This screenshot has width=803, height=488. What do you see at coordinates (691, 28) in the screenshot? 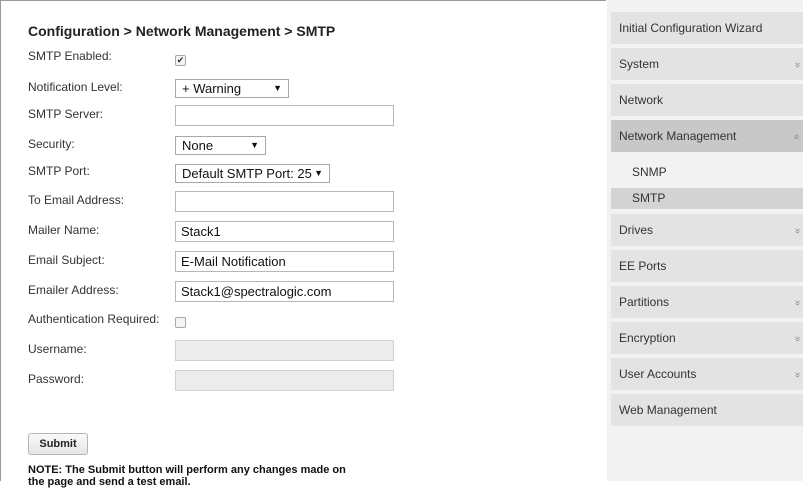
I see `sidebar-item-label: Initial Configuration Wizard` at bounding box center [691, 28].